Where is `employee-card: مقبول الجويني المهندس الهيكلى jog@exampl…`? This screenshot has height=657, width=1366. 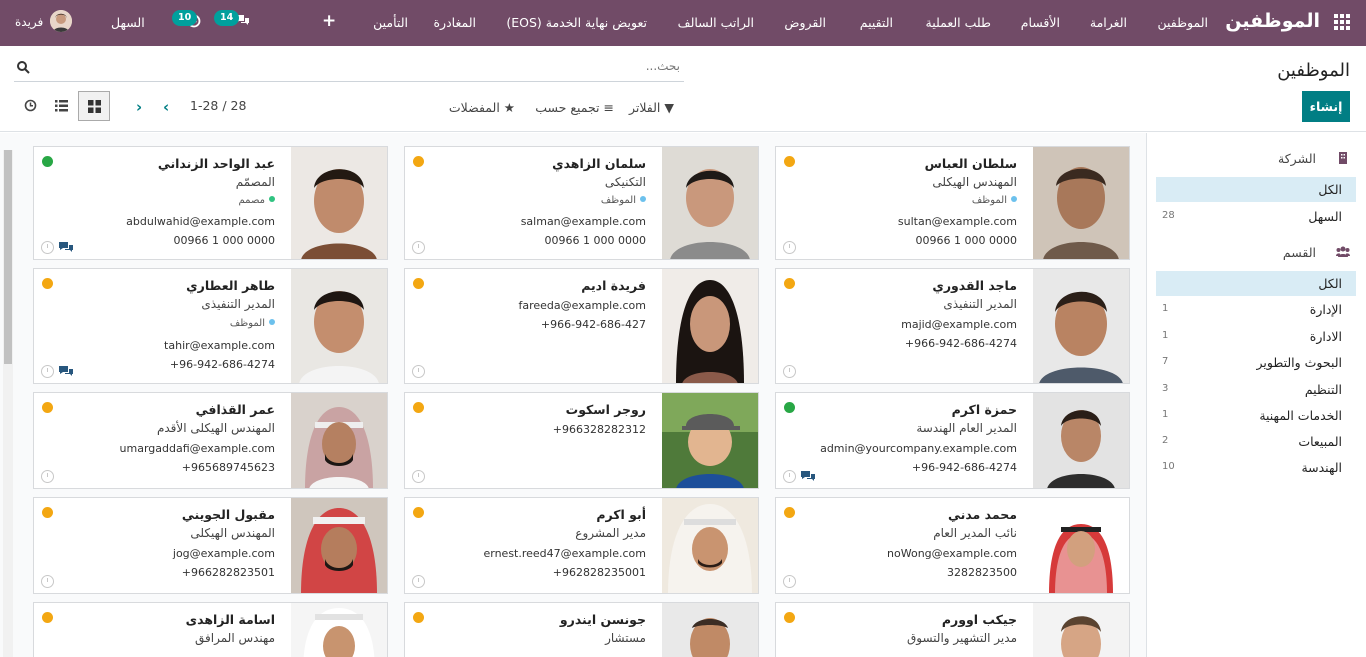 employee-card: مقبول الجويني المهندس الهيكلى jog@exampl… is located at coordinates (210, 545).